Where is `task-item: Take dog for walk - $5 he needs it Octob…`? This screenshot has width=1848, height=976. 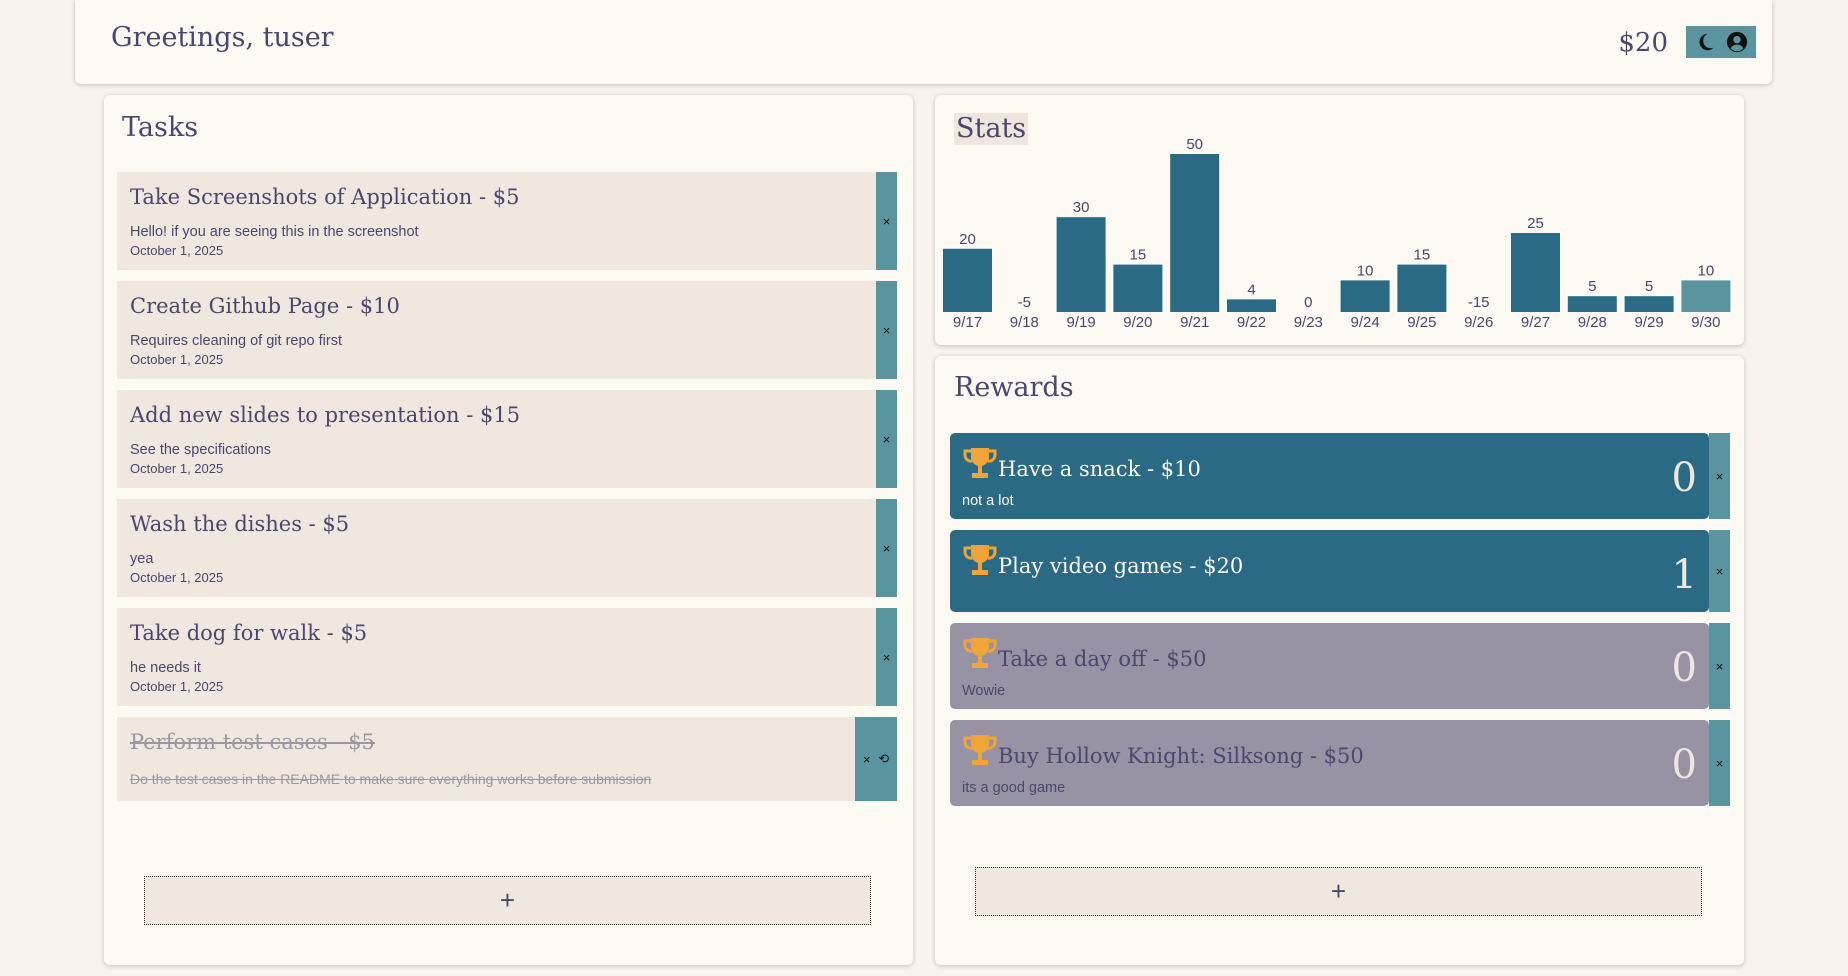 task-item: Take dog for walk - $5 he needs it Octob… is located at coordinates (507, 657).